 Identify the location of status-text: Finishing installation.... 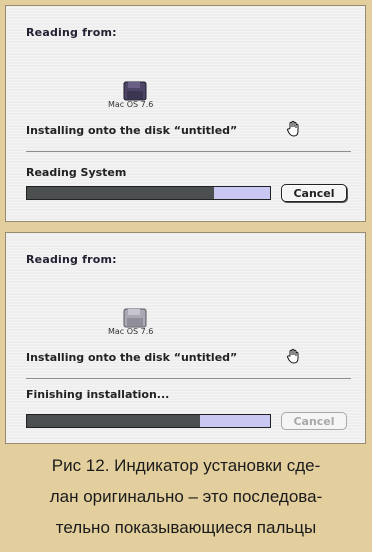
(98, 394).